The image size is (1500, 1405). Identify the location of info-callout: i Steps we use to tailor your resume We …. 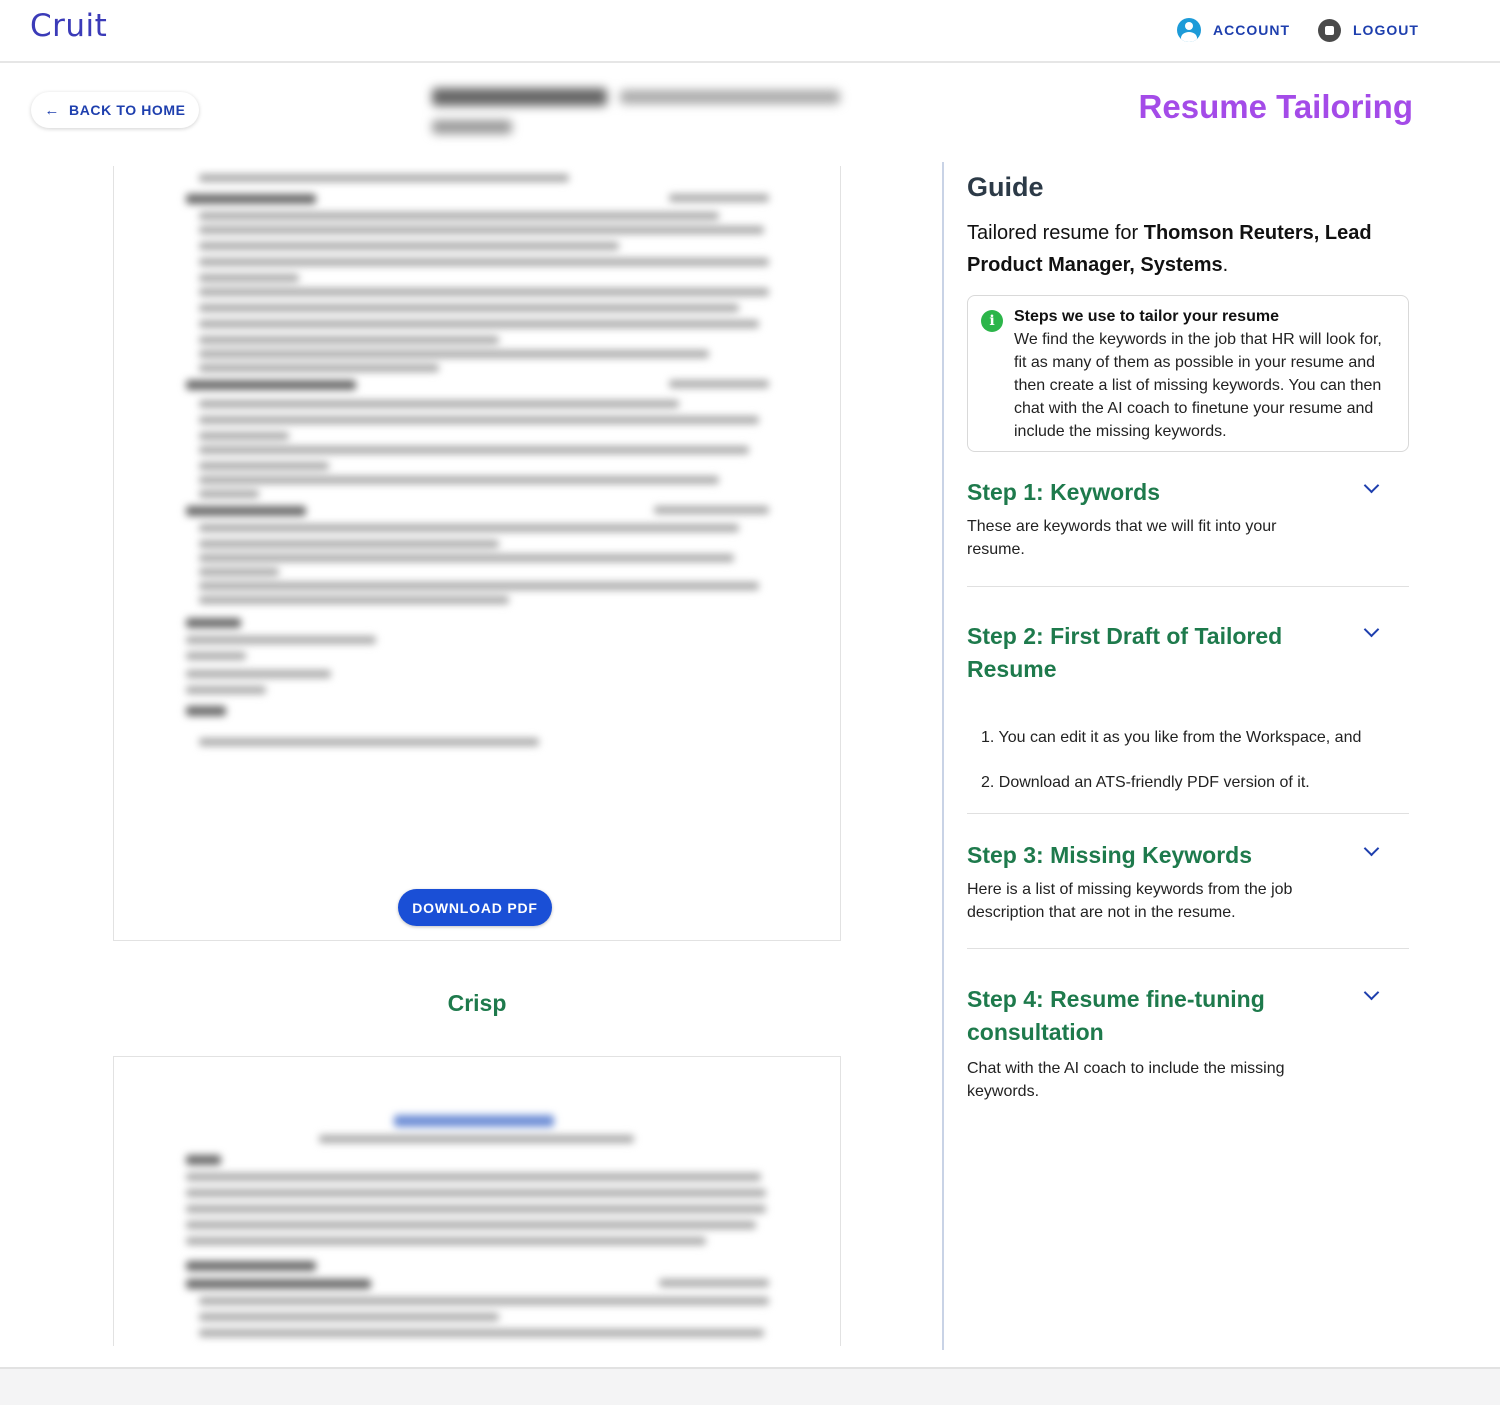
(1188, 373).